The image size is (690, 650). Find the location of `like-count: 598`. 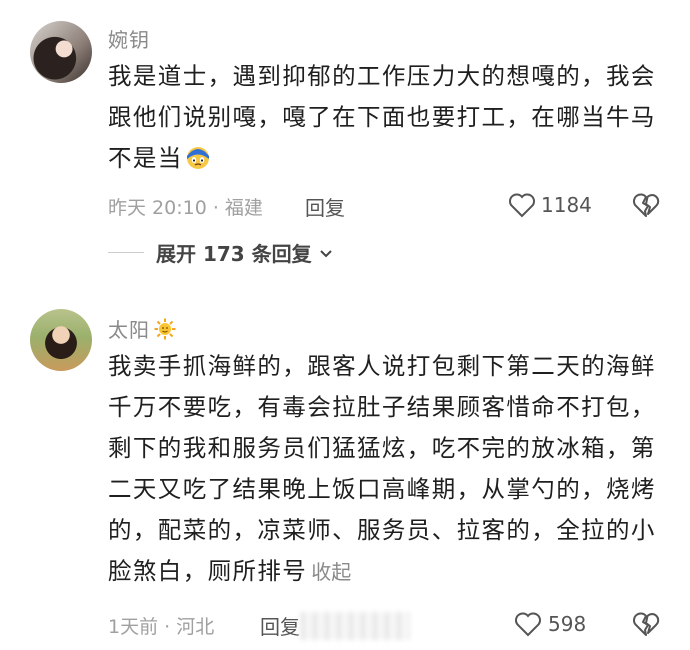

like-count: 598 is located at coordinates (567, 624).